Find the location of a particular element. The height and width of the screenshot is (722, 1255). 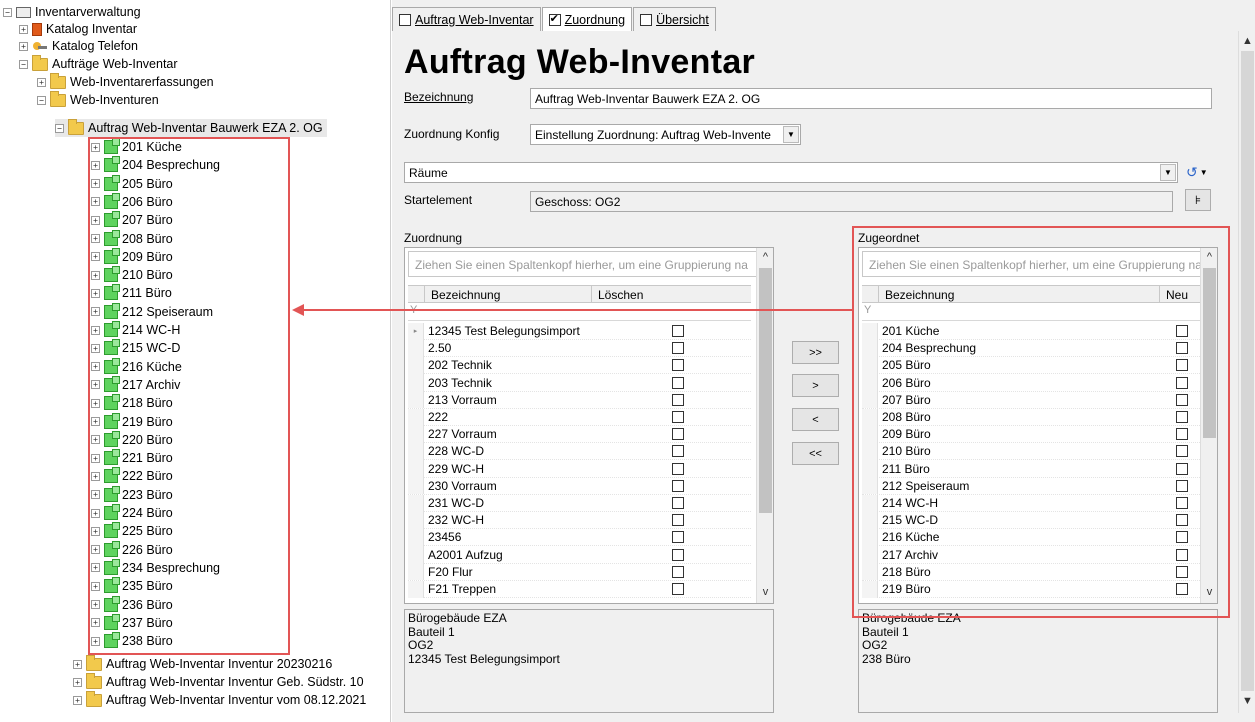

table-row: 207 Büro is located at coordinates (1031, 400).